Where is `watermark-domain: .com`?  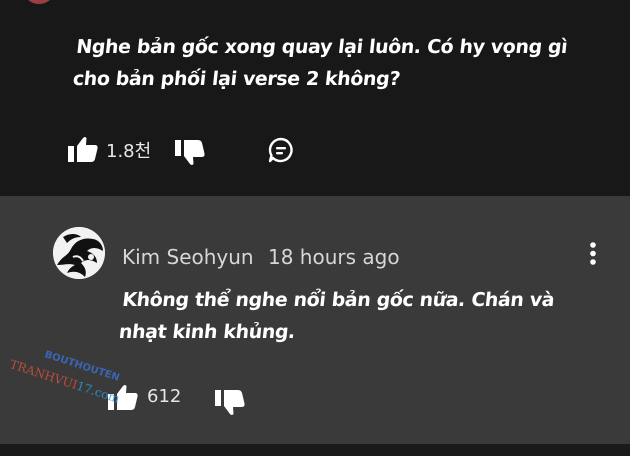
watermark-domain: .com is located at coordinates (105, 394).